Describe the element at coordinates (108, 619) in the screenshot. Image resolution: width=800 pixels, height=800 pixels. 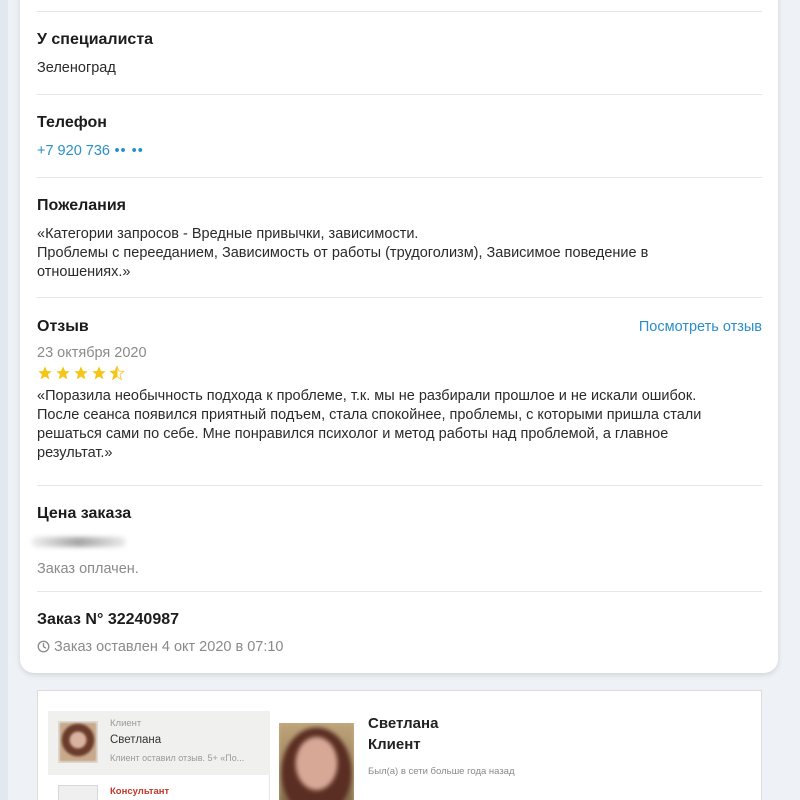
I see `order-number: Заказ N° 32240987` at that location.